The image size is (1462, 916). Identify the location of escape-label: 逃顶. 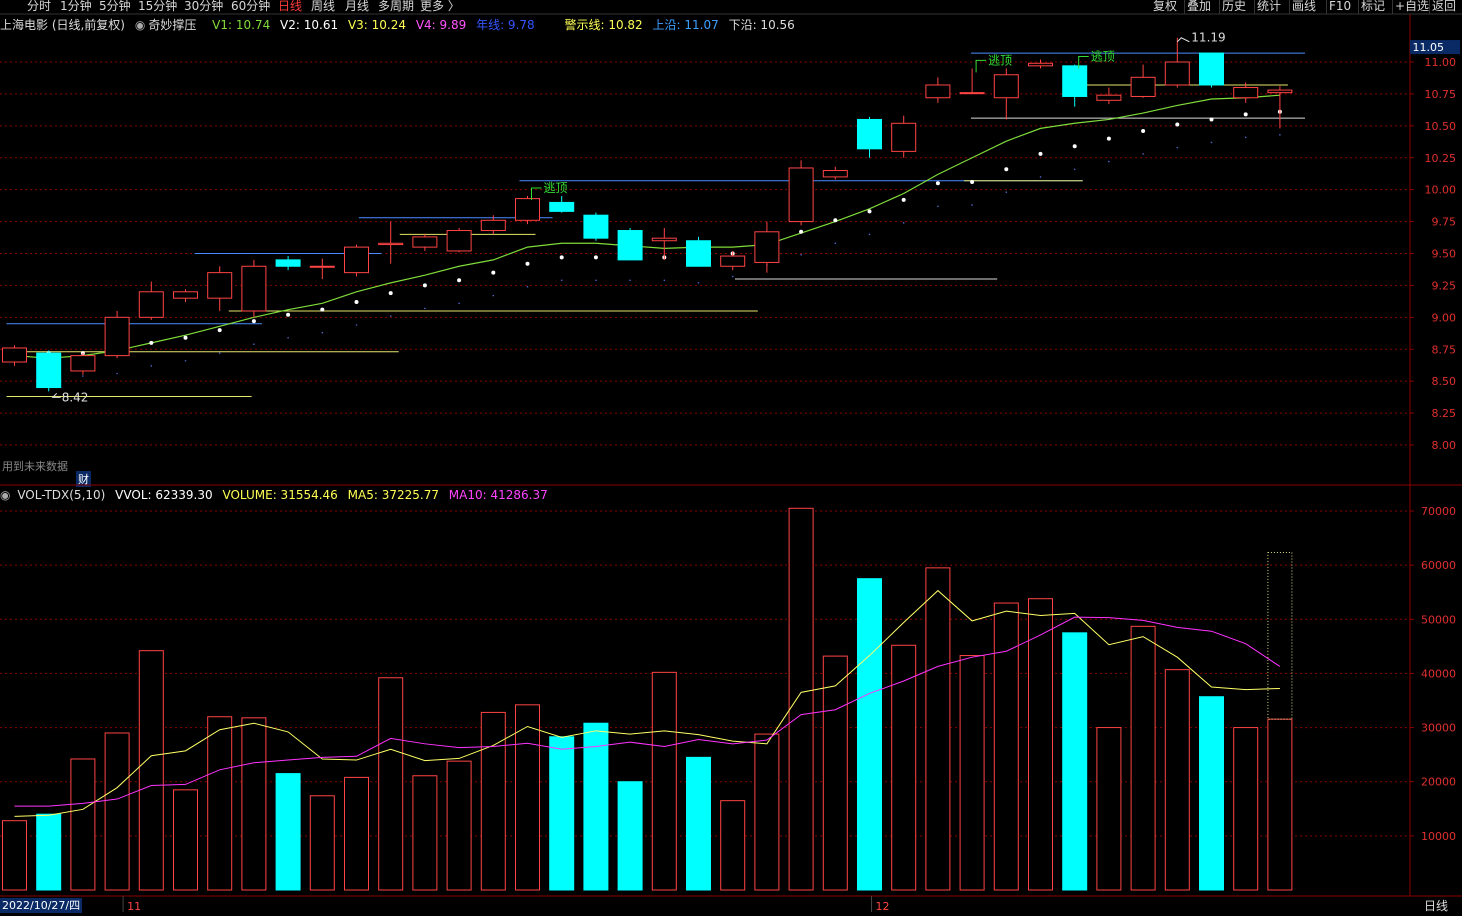
(1000, 60).